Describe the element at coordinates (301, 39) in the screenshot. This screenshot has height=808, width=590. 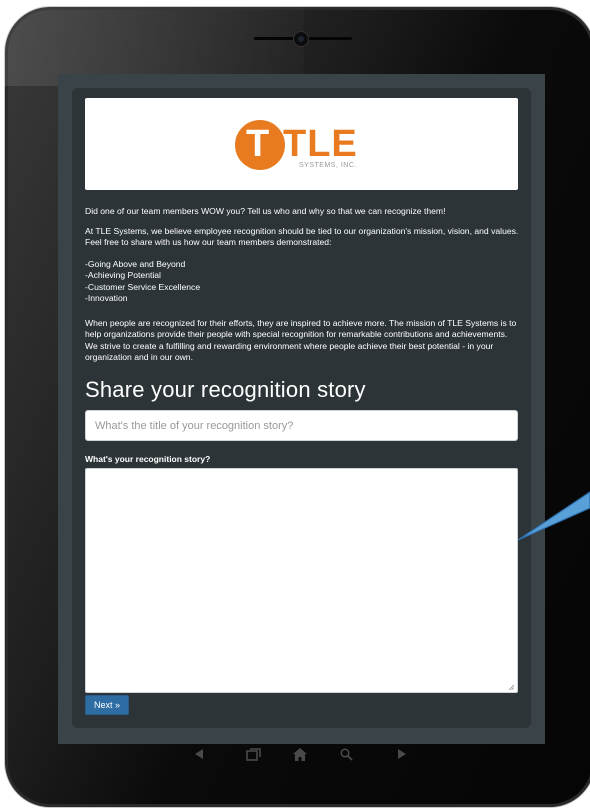
I see `camera-icon` at that location.